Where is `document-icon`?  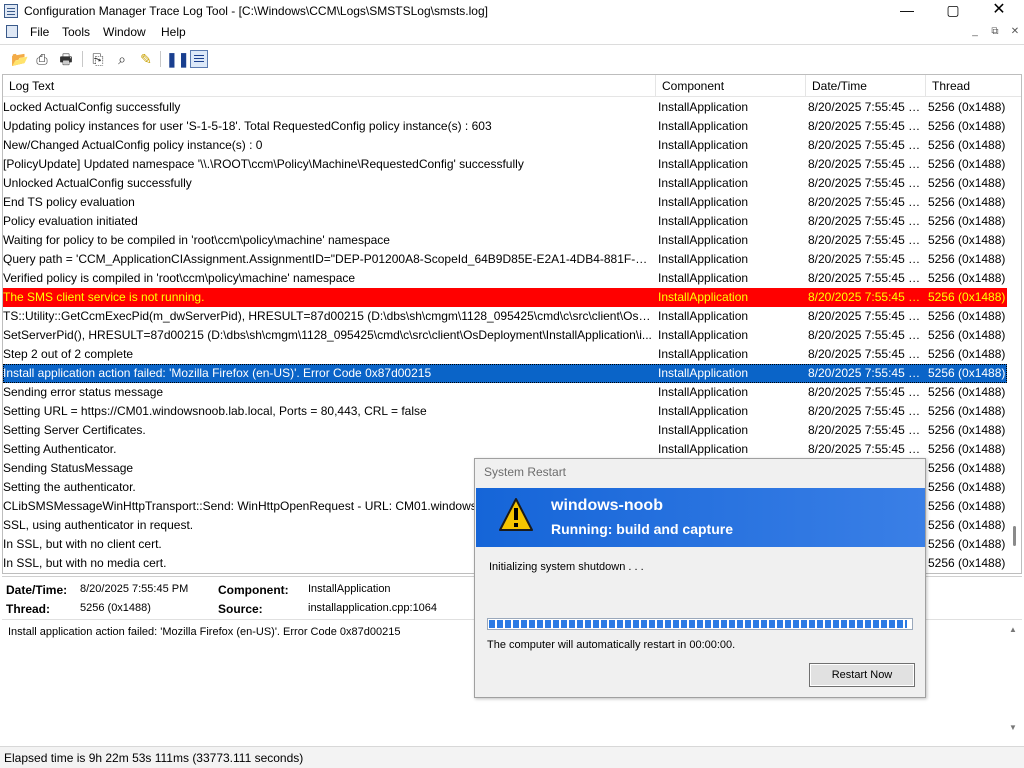 document-icon is located at coordinates (12, 31).